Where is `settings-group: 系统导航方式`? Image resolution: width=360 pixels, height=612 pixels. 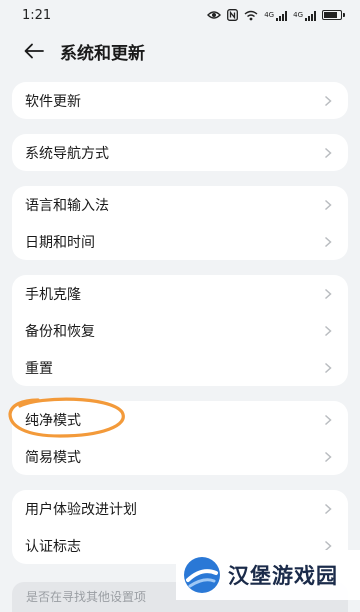 settings-group: 系统导航方式 is located at coordinates (180, 152).